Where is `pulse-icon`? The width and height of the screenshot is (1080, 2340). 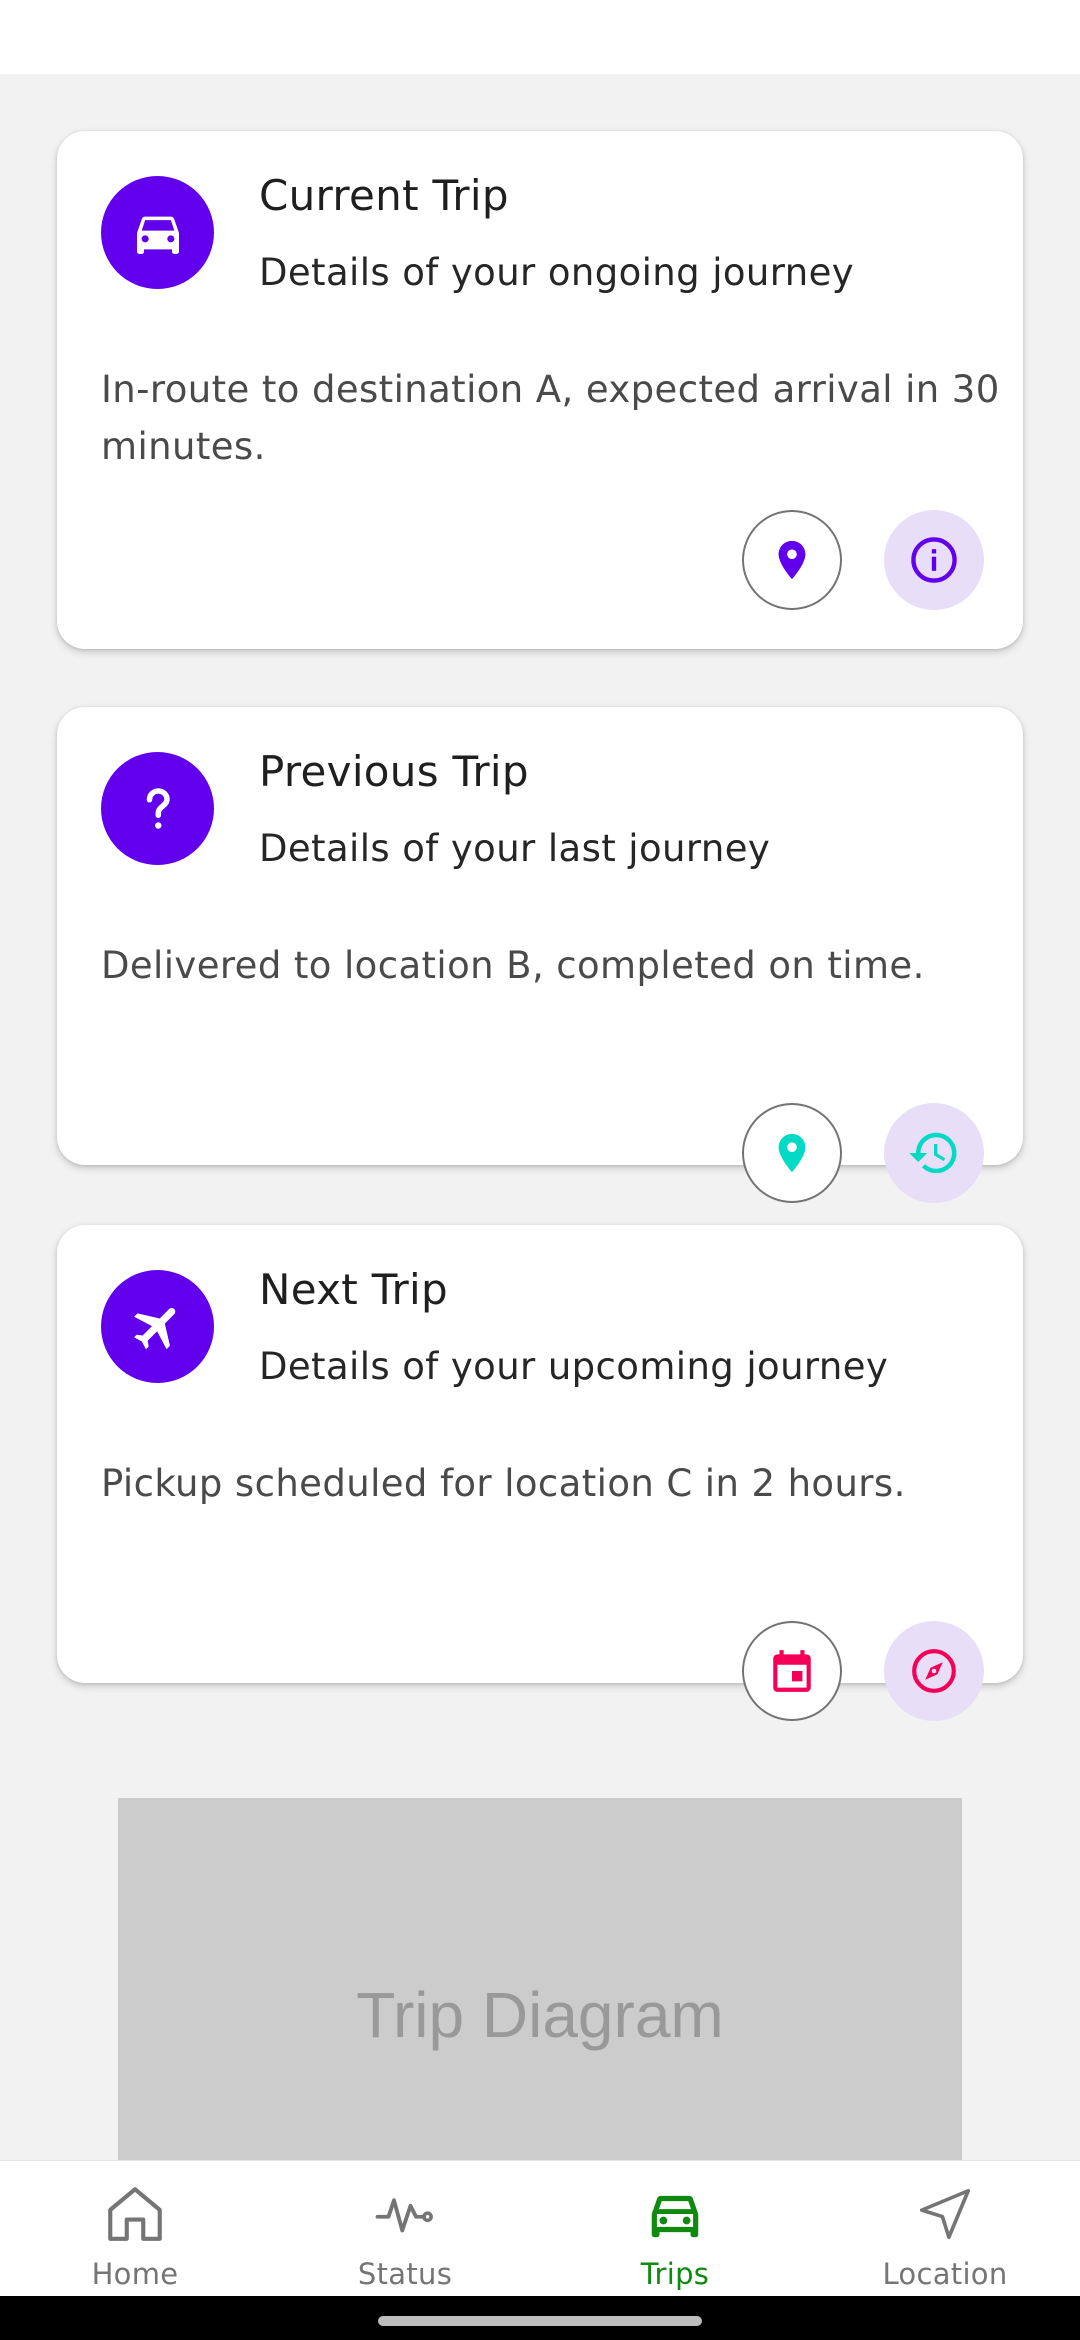 pulse-icon is located at coordinates (405, 2214).